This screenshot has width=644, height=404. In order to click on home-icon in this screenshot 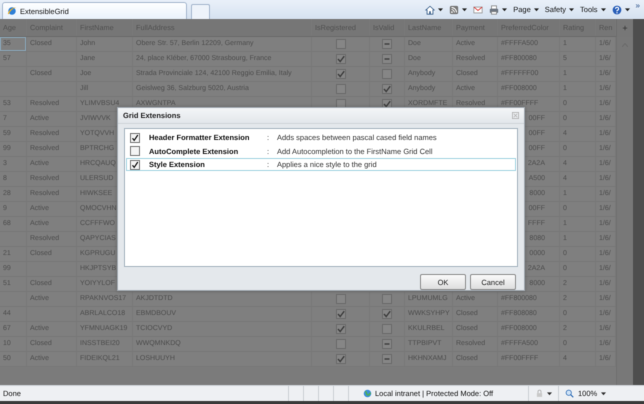, I will do `click(430, 9)`.